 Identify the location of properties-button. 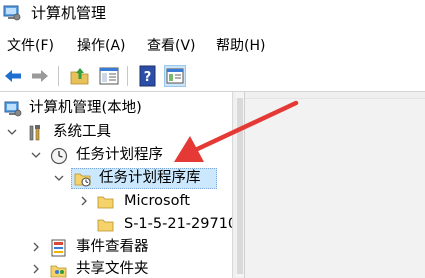
(175, 76).